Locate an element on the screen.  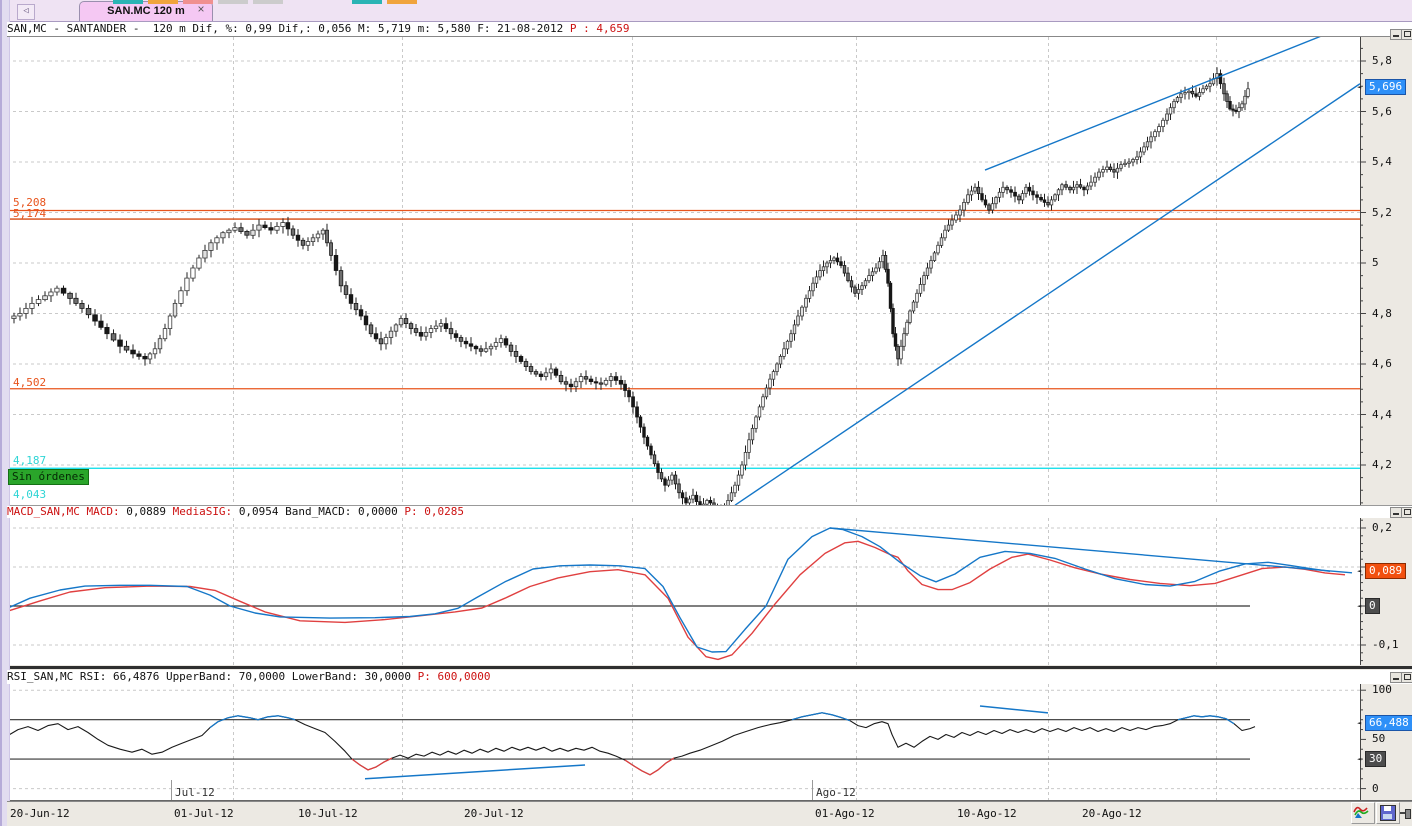
tab-bar: ◁ SAN.MC 120 m × is located at coordinates (709, 11).